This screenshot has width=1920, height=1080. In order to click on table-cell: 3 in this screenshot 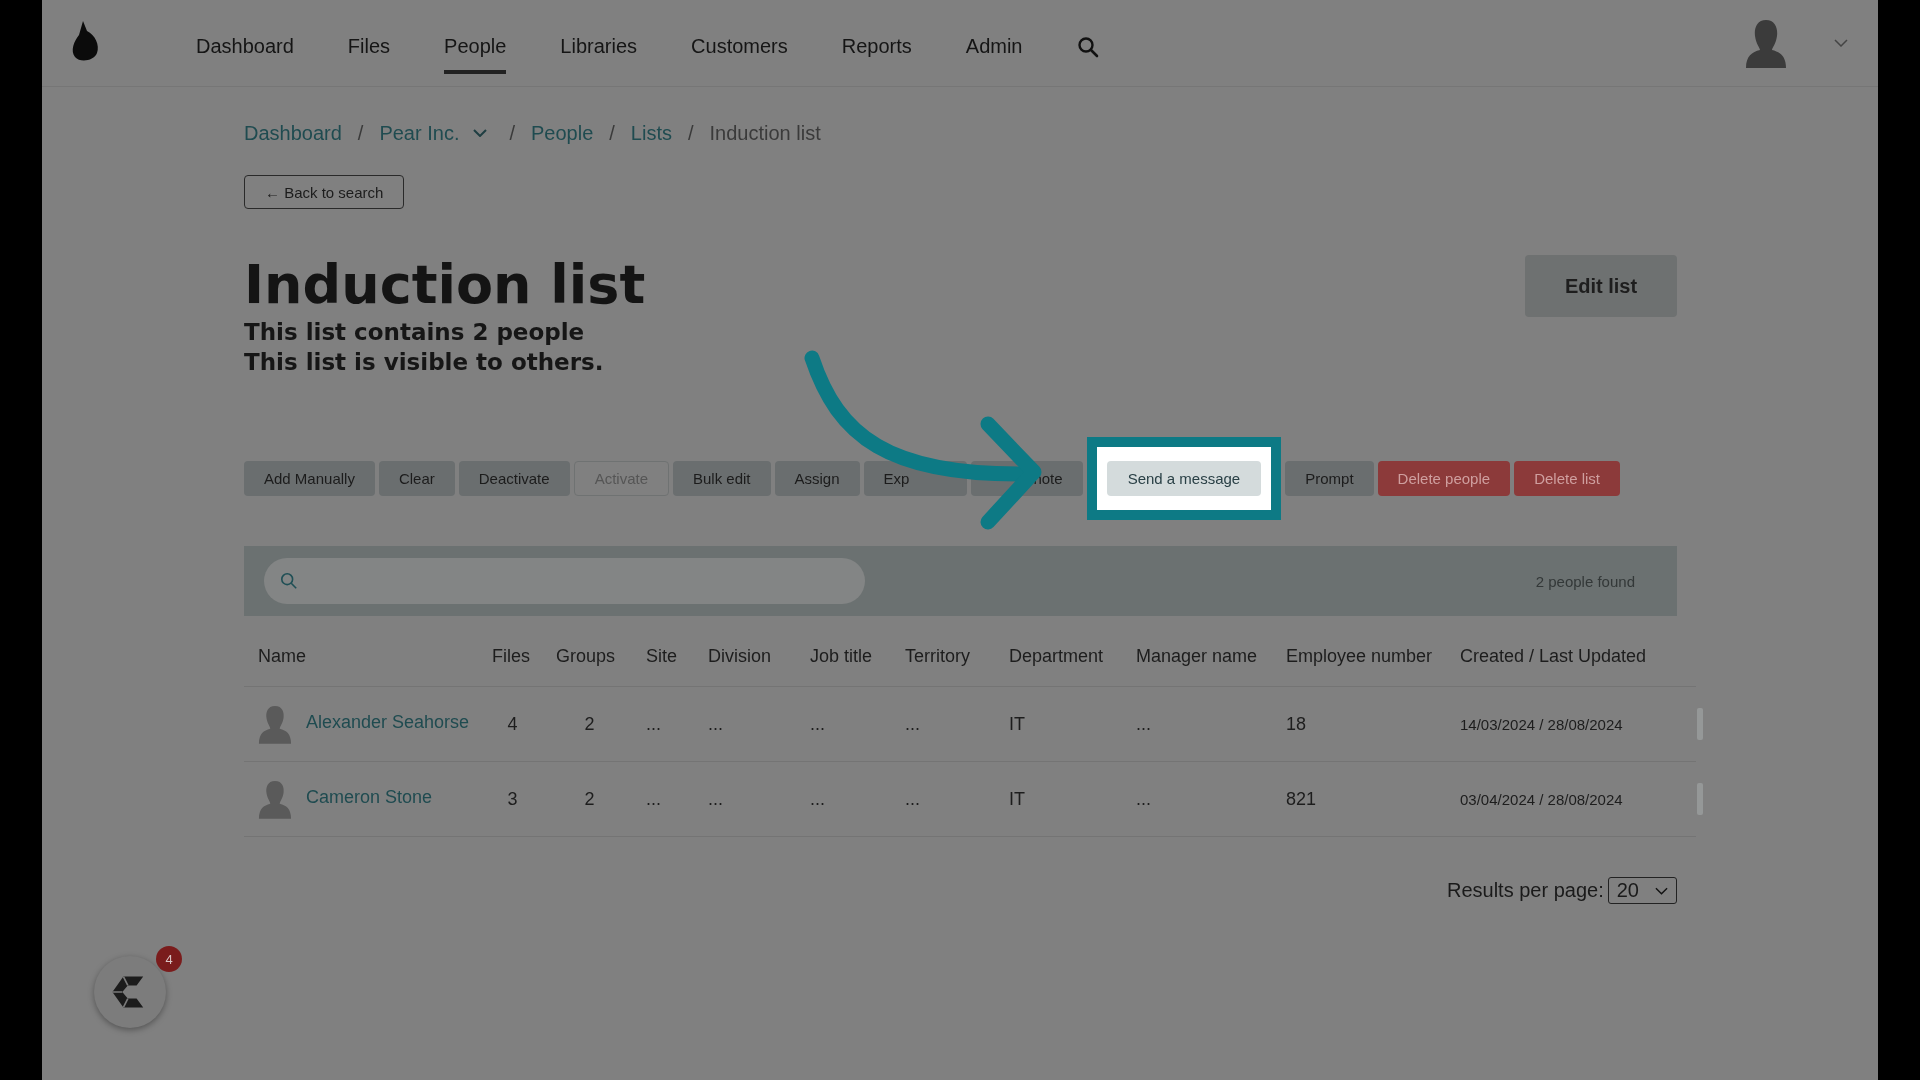, I will do `click(512, 798)`.